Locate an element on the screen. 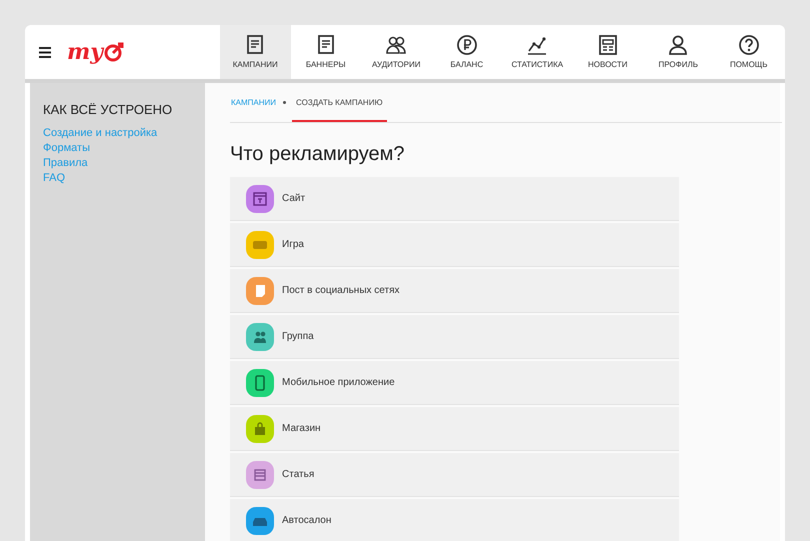 This screenshot has width=810, height=541. nav-tab: ПРОФИЛЬ is located at coordinates (678, 52).